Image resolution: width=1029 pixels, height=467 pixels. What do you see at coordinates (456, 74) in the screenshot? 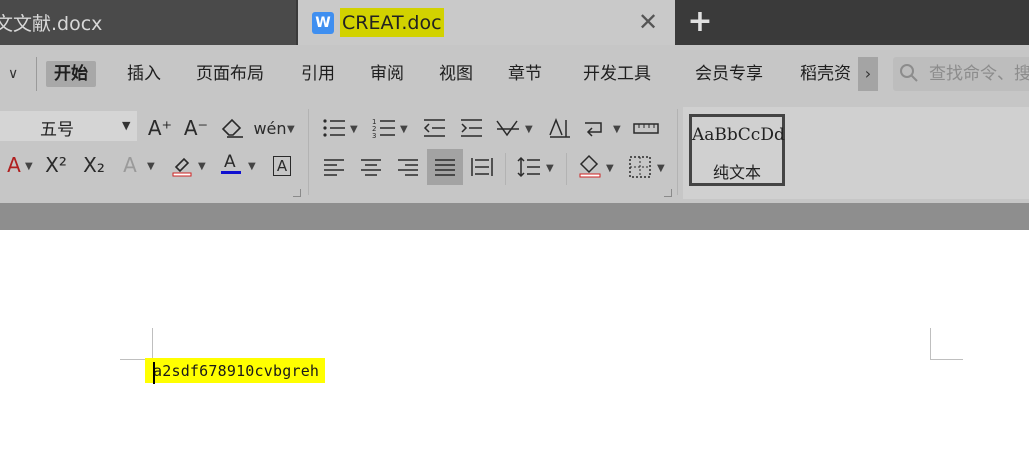
I see `tab-view: 视图` at bounding box center [456, 74].